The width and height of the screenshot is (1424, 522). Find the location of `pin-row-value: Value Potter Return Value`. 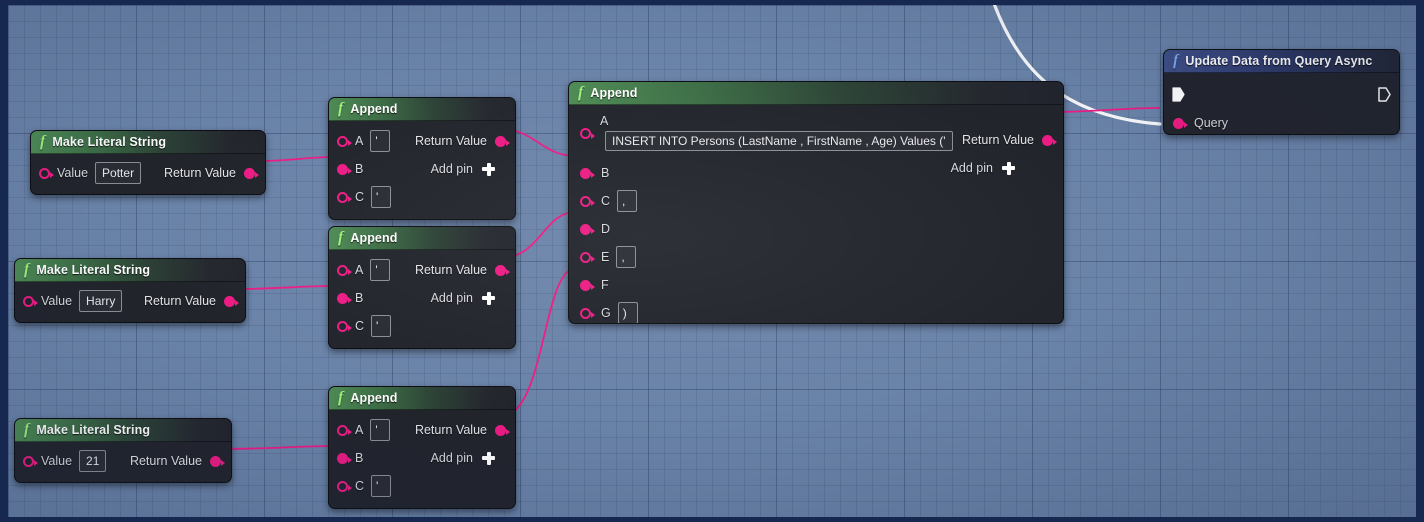

pin-row-value: Value Potter Return Value is located at coordinates (148, 173).